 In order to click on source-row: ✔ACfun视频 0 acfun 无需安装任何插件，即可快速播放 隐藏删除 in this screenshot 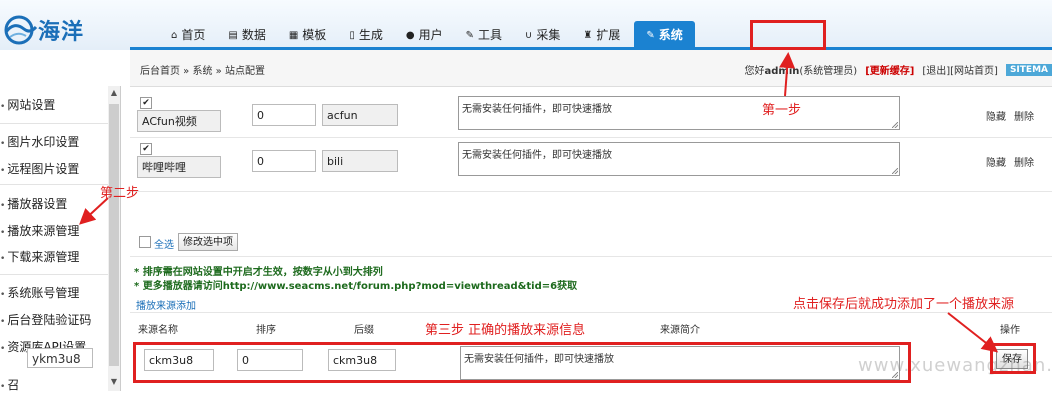, I will do `click(591, 112)`.